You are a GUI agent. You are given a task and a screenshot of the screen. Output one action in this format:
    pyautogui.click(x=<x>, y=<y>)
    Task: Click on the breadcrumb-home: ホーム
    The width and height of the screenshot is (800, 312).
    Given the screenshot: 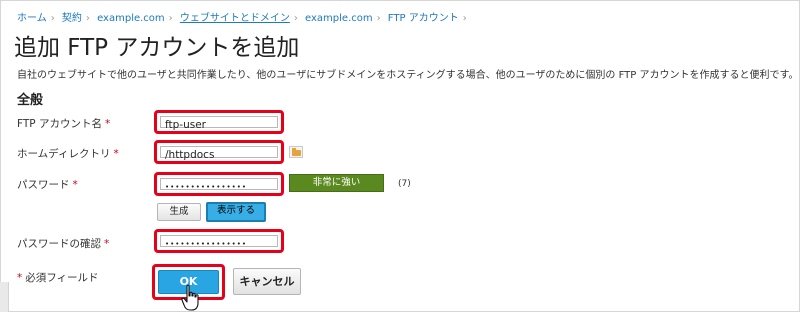 What is the action you would take?
    pyautogui.click(x=32, y=18)
    